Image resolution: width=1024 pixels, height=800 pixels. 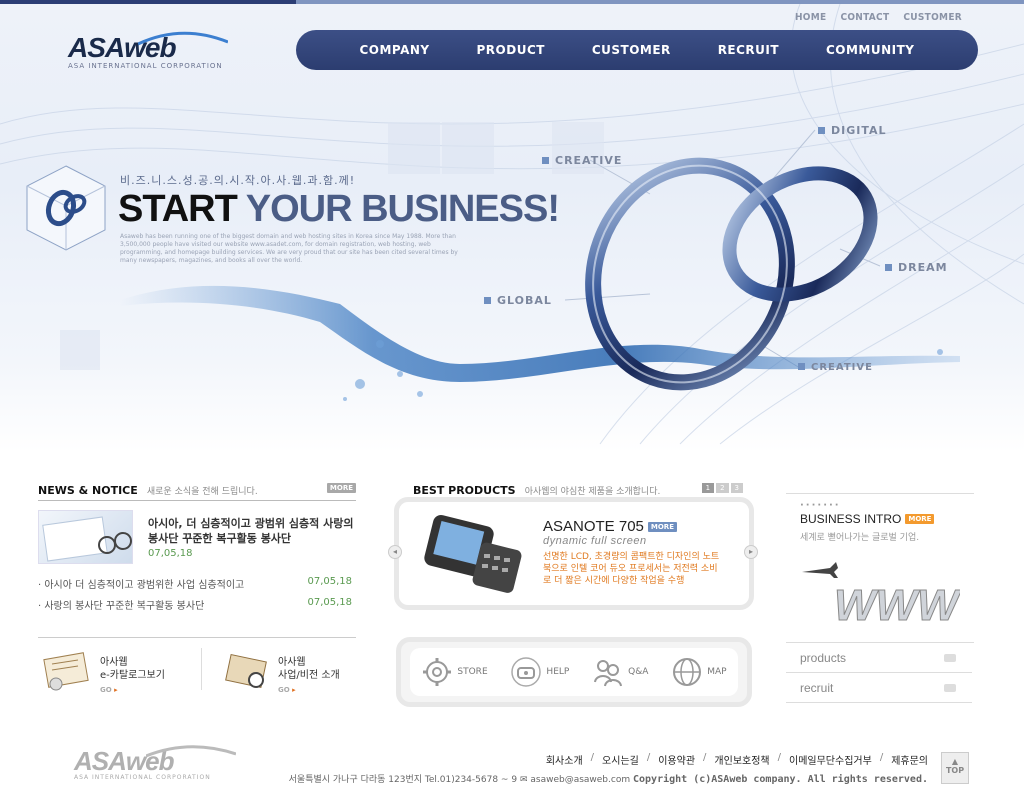 What do you see at coordinates (810, 17) in the screenshot?
I see `util-link-home: HOME` at bounding box center [810, 17].